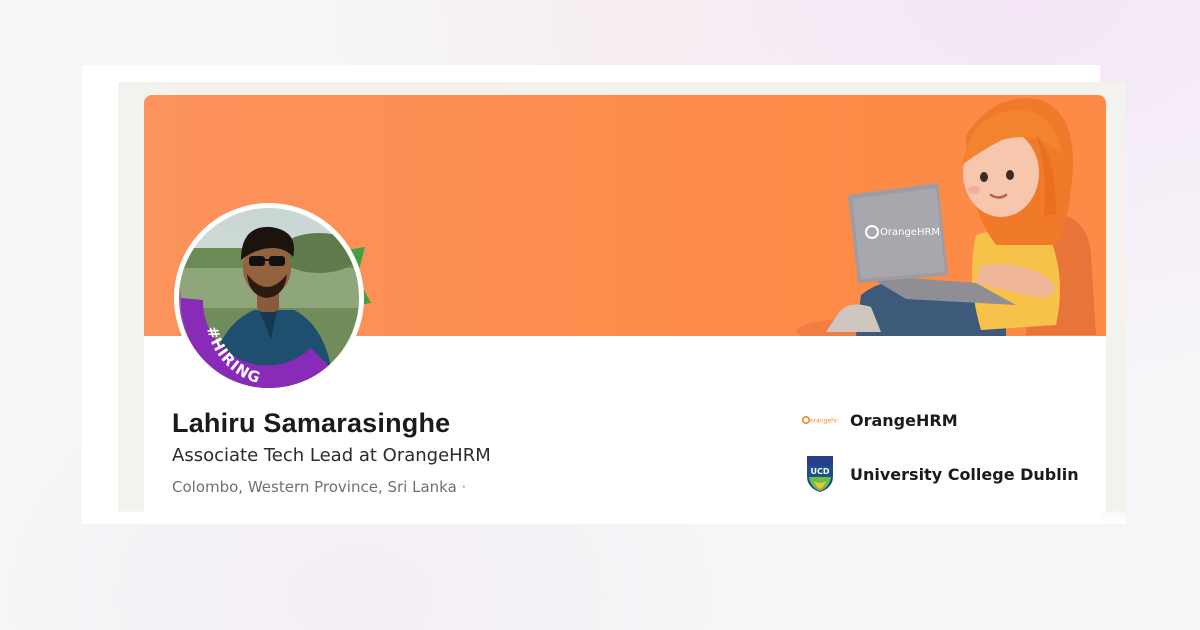 The height and width of the screenshot is (630, 1200). Describe the element at coordinates (319, 487) in the screenshot. I see `profile-location: Colombo, Western Province, Sri Lanka ·` at that location.